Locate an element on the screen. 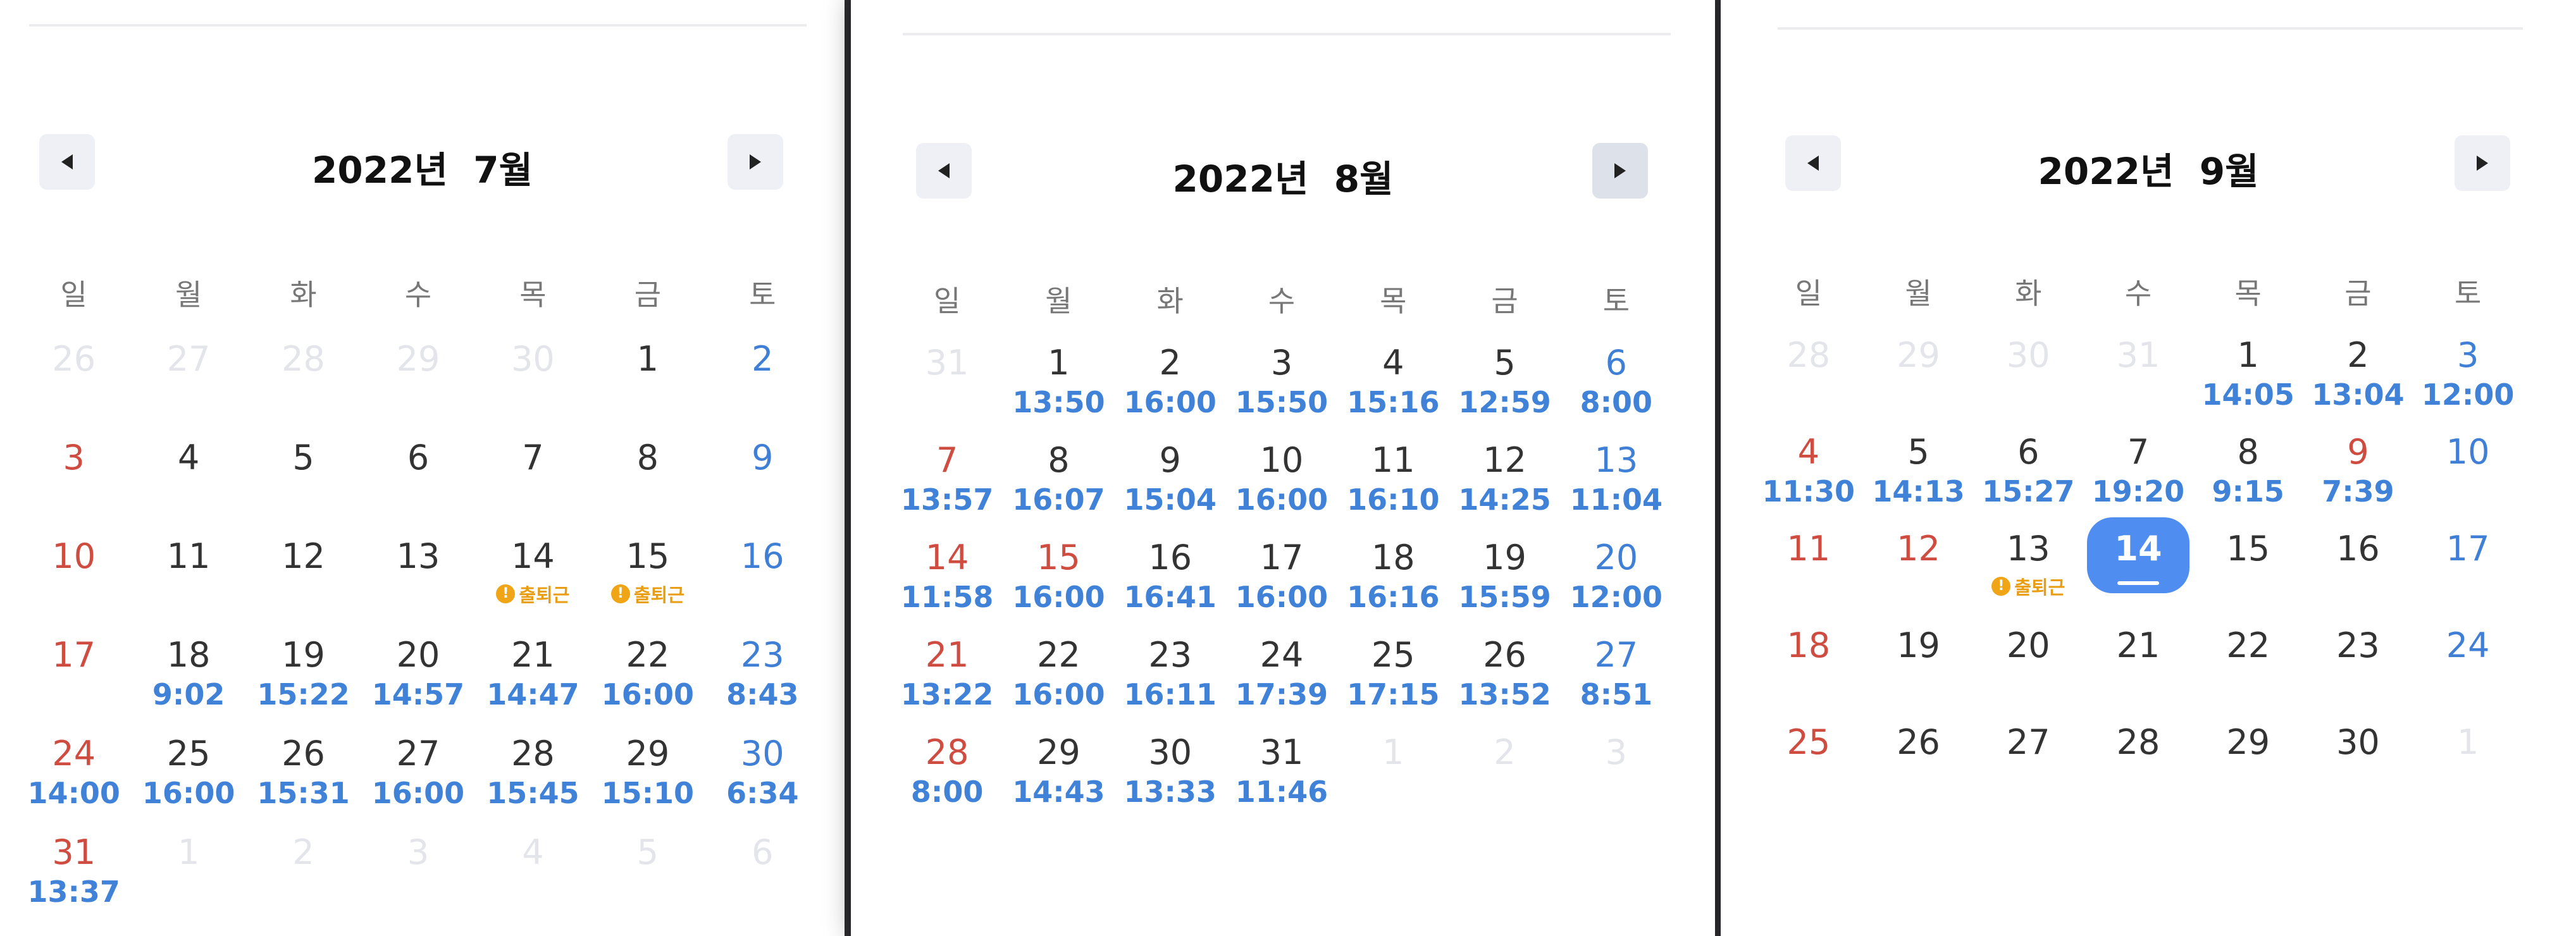 This screenshot has width=2576, height=936. day-cell: 23 is located at coordinates (2358, 672).